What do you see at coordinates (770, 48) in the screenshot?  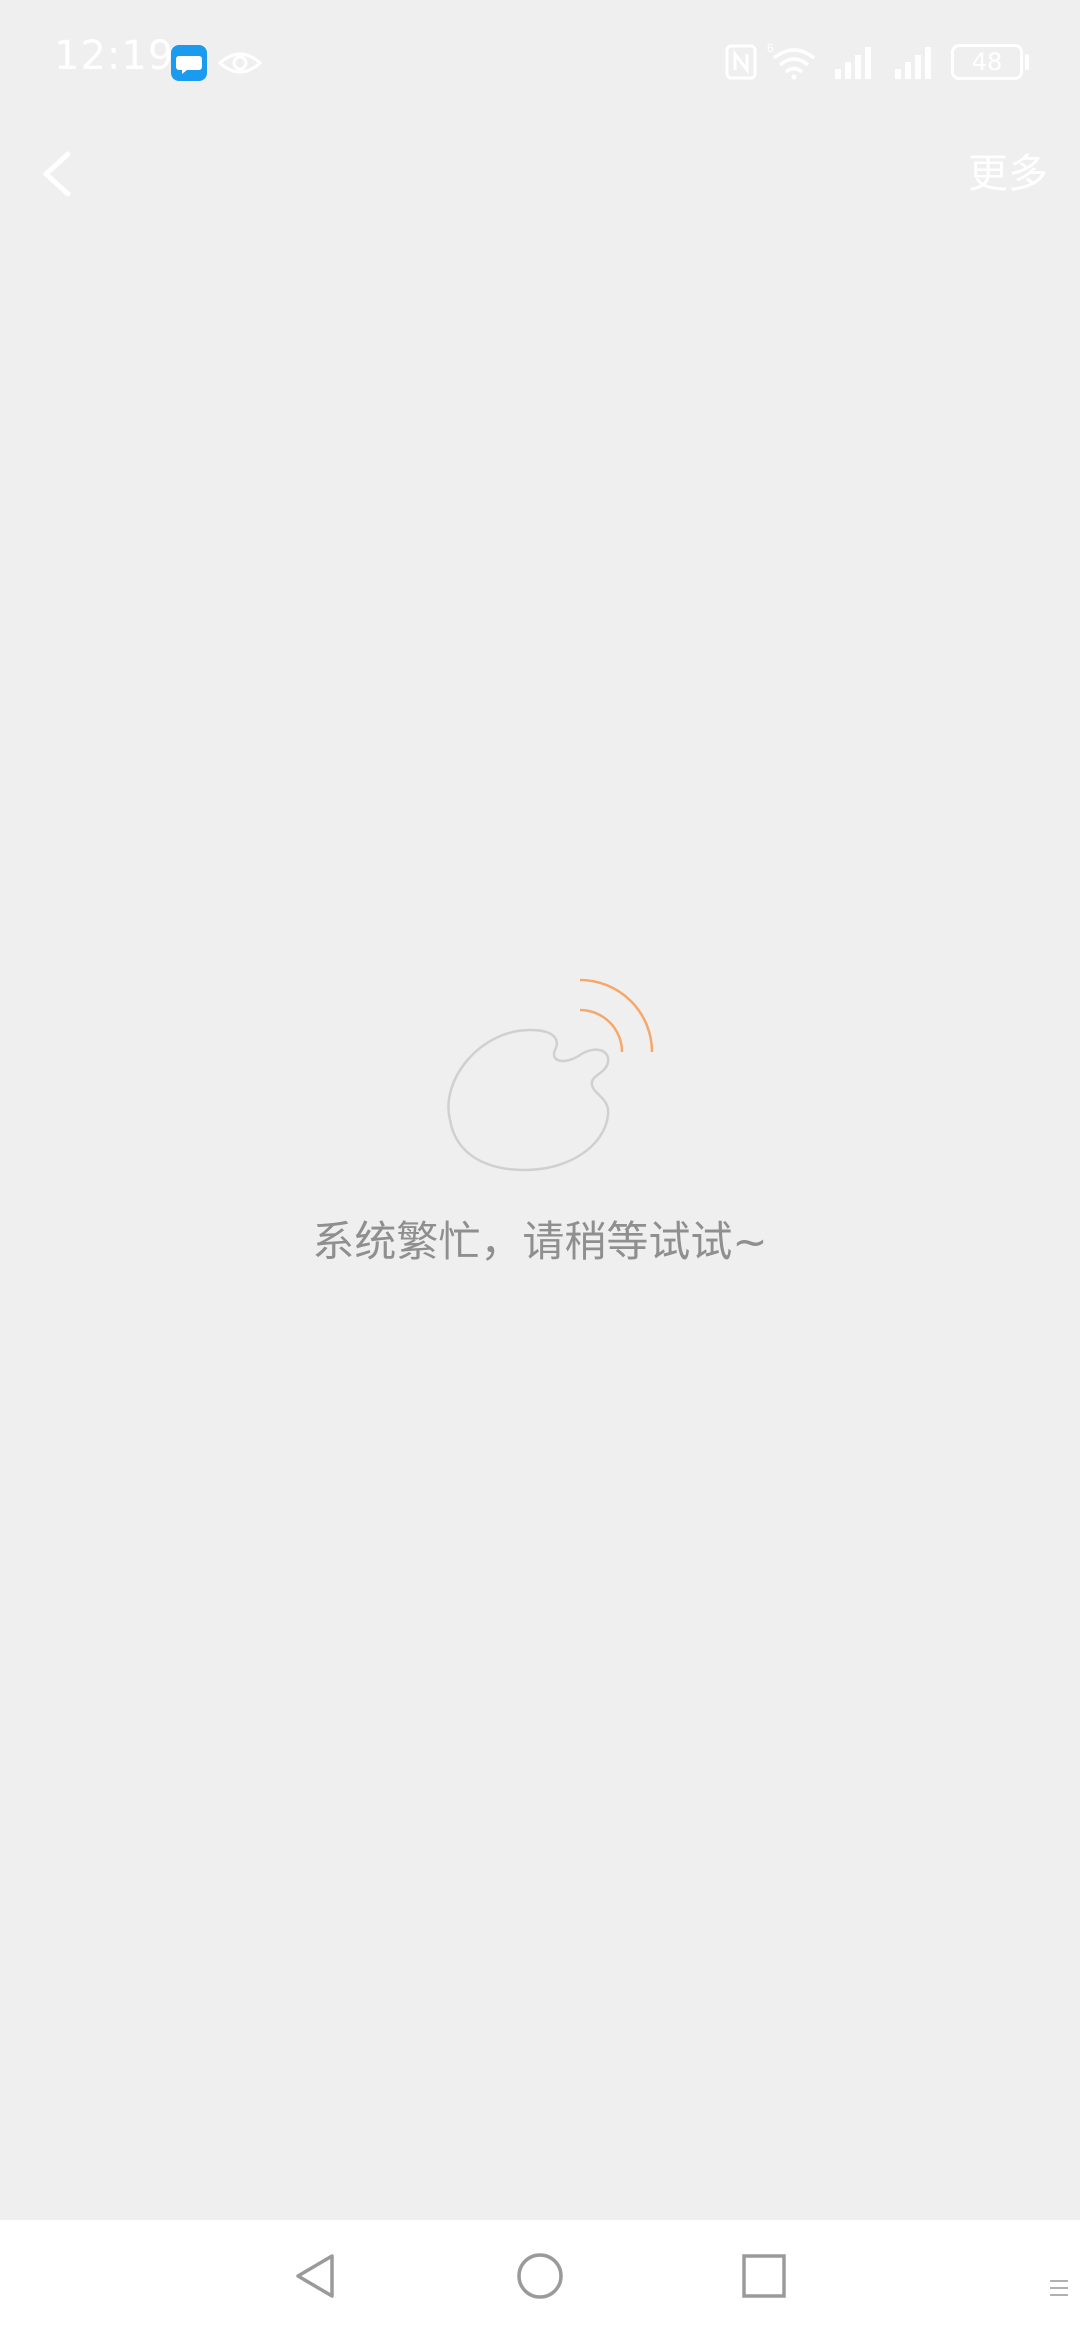 I see `wifi-badge: 6` at bounding box center [770, 48].